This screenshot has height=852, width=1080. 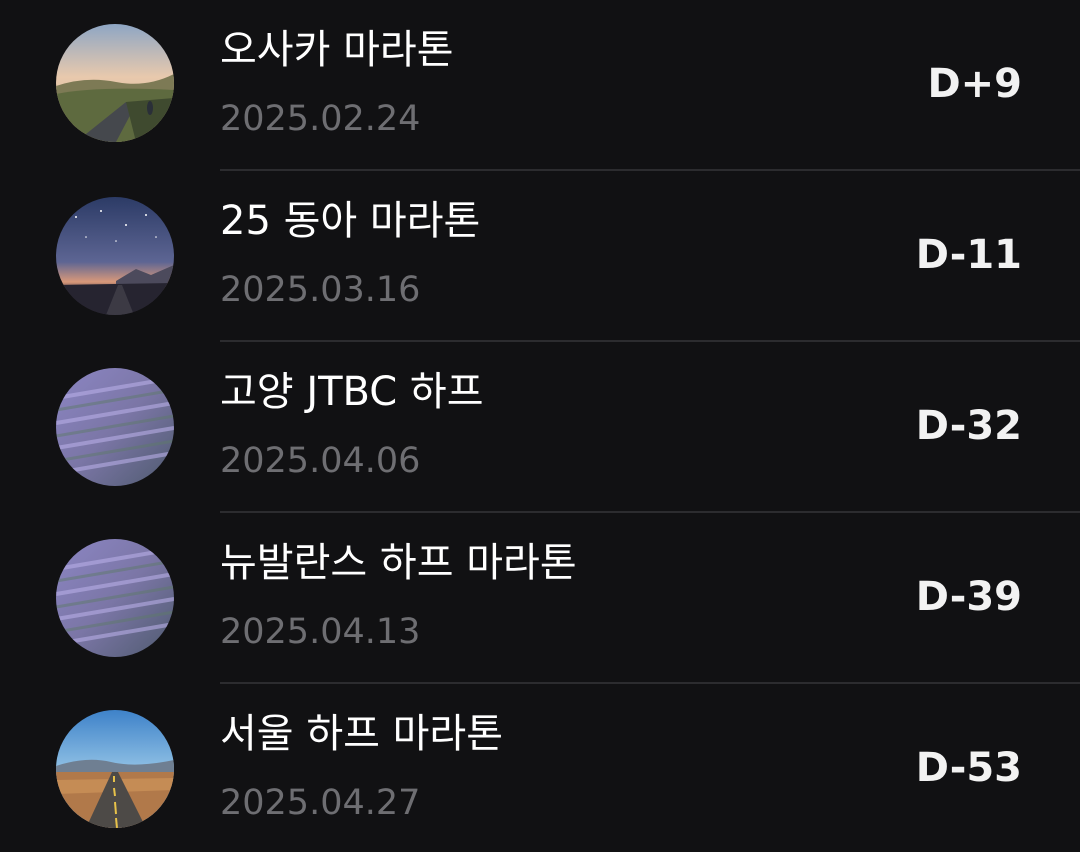 What do you see at coordinates (115, 83) in the screenshot?
I see `hill-road-runner-image` at bounding box center [115, 83].